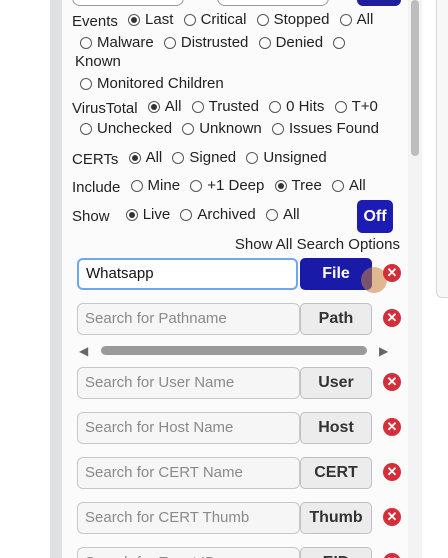  Describe the element at coordinates (83, 351) in the screenshot. I see `scroll-left-arrow-icon: ◀` at that location.